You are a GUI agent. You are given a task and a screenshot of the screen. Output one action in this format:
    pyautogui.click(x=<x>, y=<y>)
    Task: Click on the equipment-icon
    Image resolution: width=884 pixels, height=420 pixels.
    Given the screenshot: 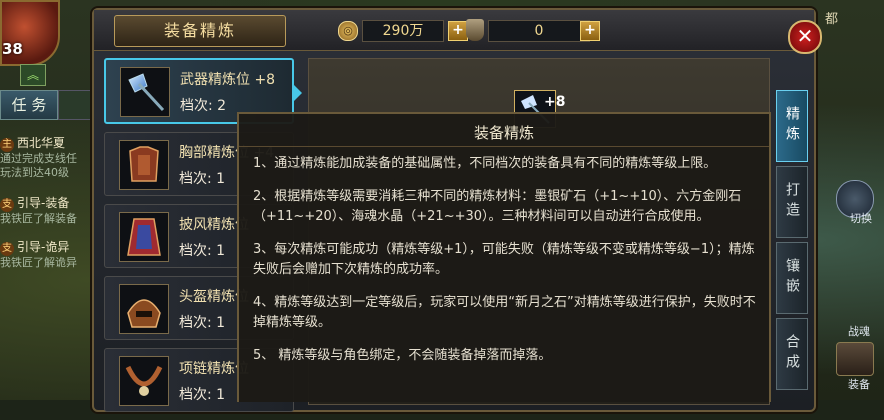 What is the action you would take?
    pyautogui.click(x=855, y=359)
    